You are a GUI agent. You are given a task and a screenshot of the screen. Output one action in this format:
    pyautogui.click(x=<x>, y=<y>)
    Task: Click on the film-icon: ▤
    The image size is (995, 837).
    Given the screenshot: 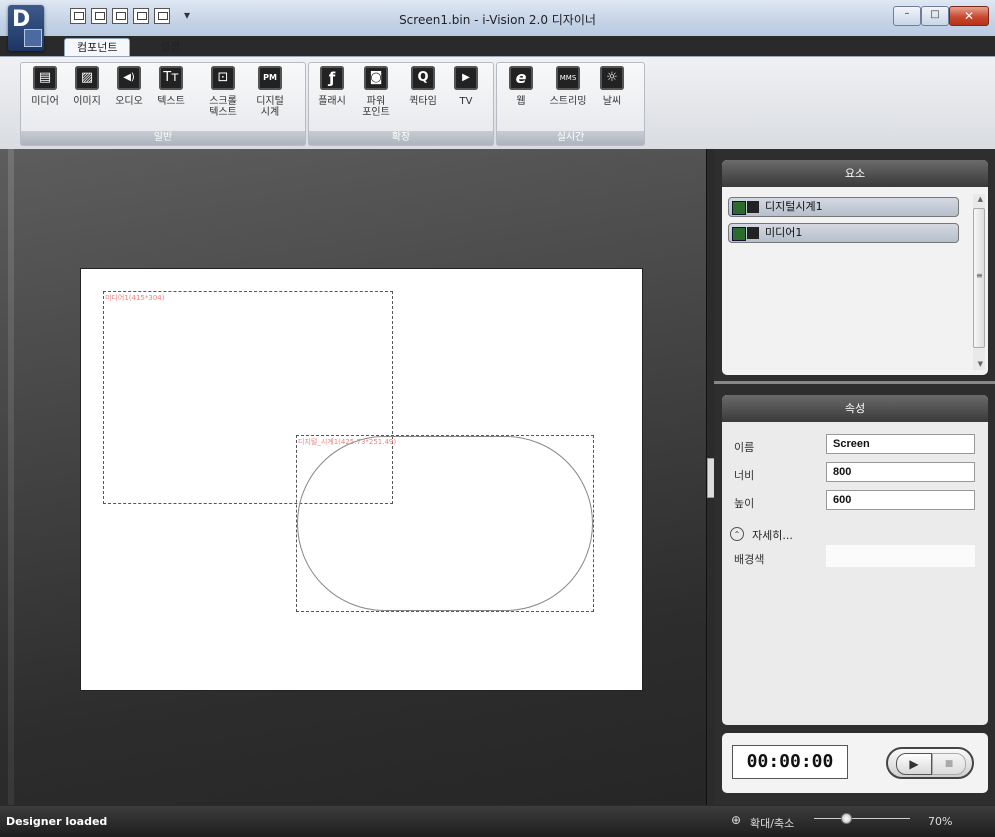 What is the action you would take?
    pyautogui.click(x=45, y=78)
    